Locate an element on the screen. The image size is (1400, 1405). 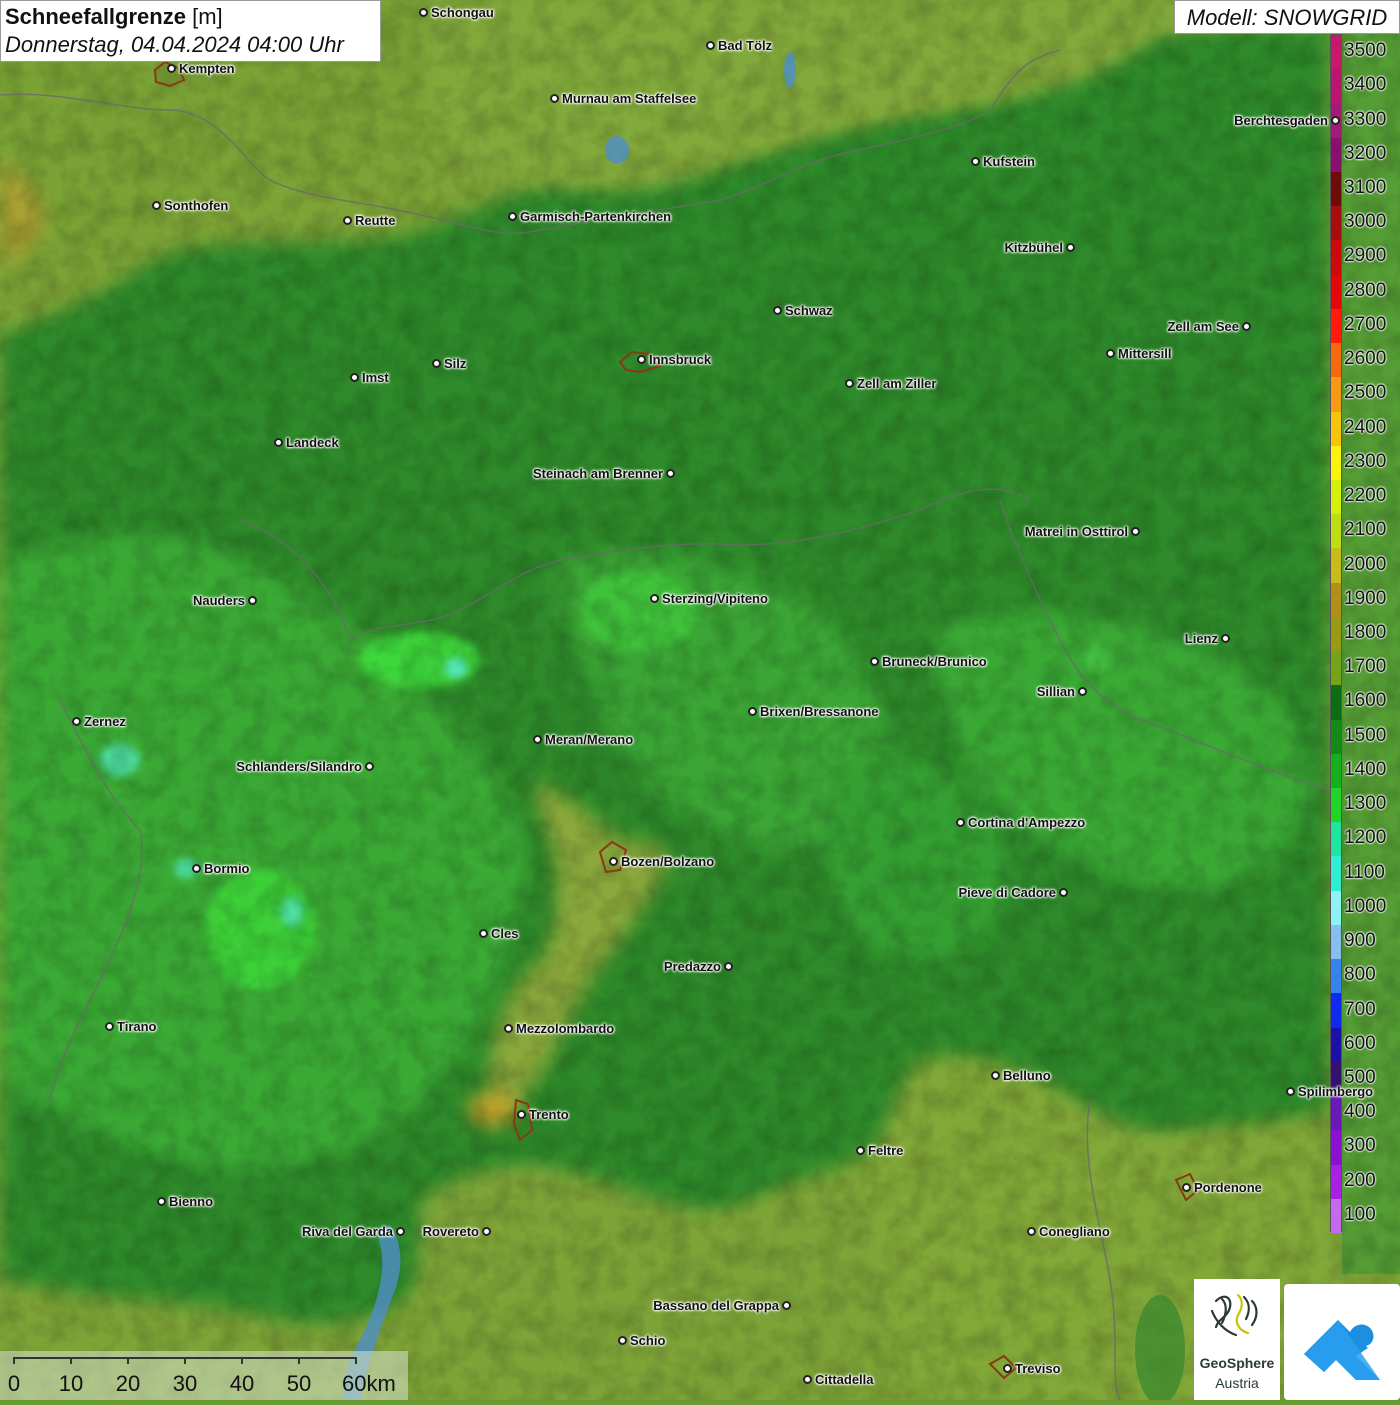
city-label-mittersill: Mittersill is located at coordinates (1145, 353).